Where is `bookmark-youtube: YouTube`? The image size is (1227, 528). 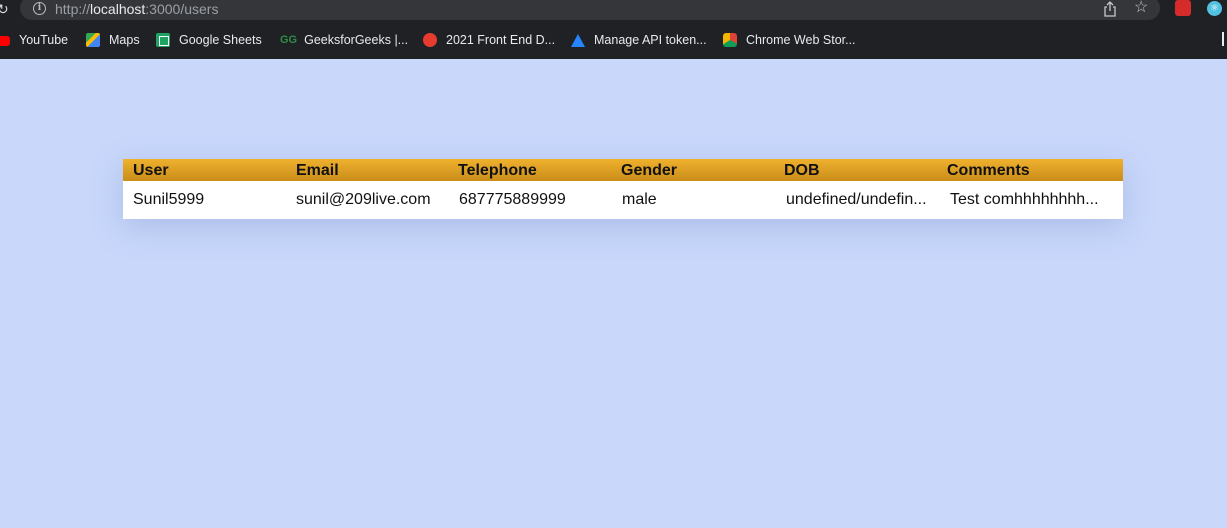 bookmark-youtube: YouTube is located at coordinates (34, 40).